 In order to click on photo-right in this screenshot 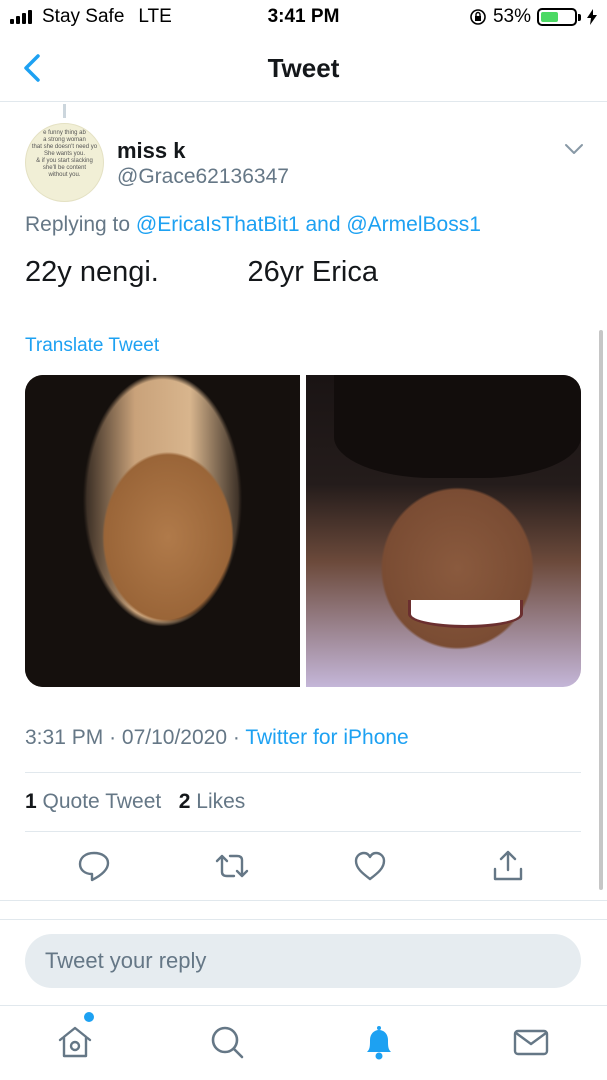, I will do `click(443, 531)`.